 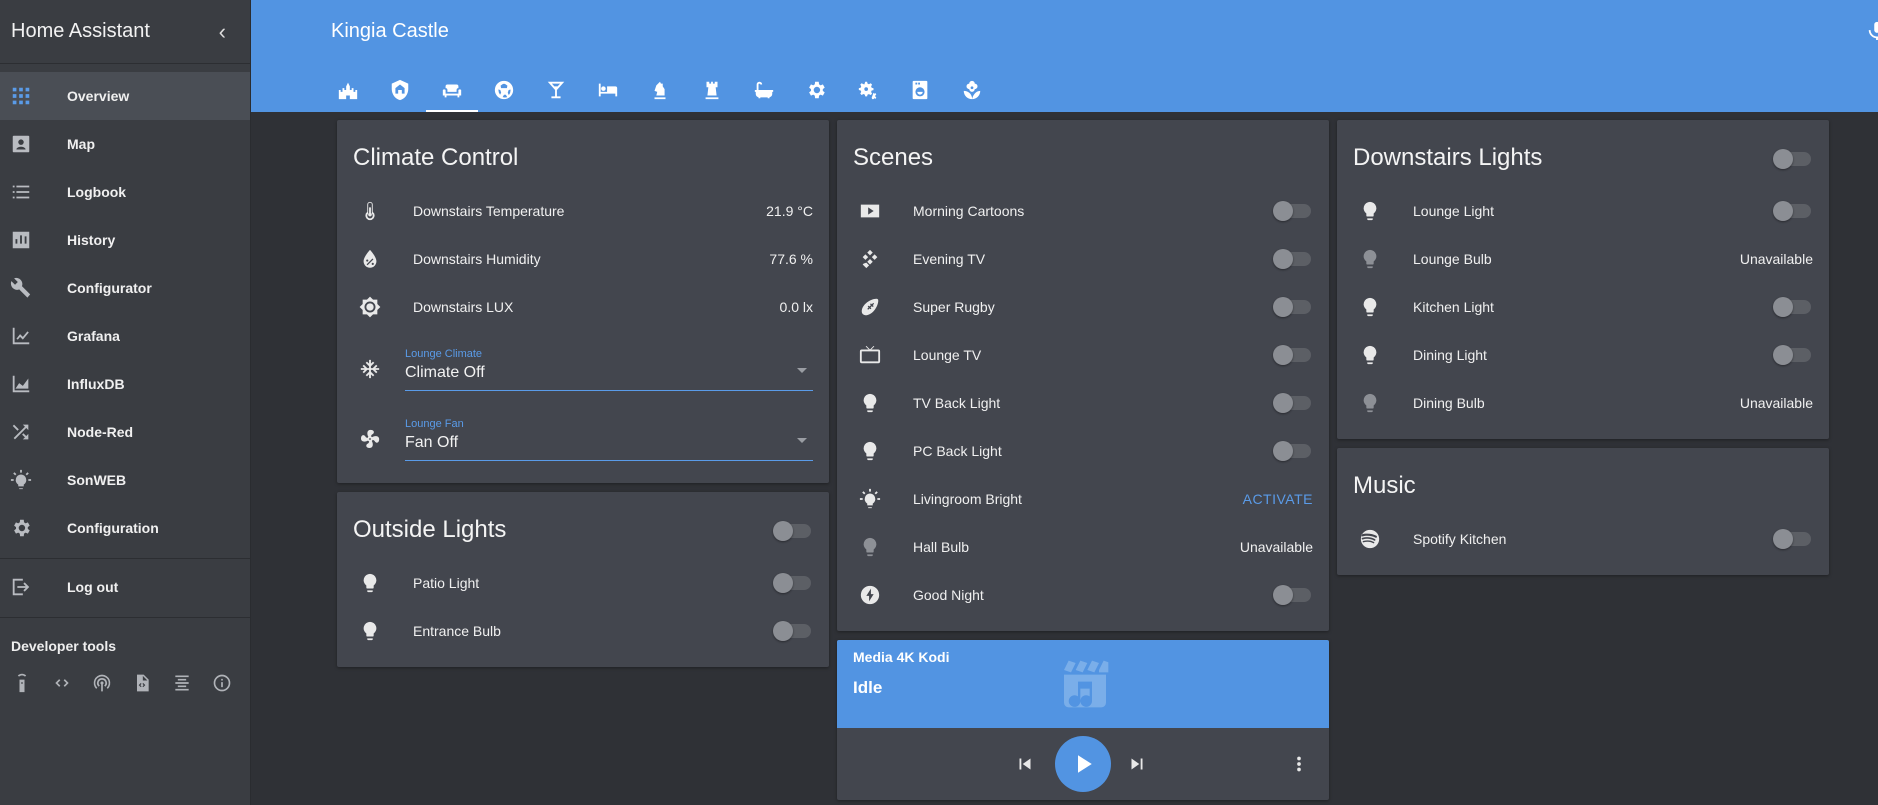 I want to click on tab-security, so click(x=400, y=90).